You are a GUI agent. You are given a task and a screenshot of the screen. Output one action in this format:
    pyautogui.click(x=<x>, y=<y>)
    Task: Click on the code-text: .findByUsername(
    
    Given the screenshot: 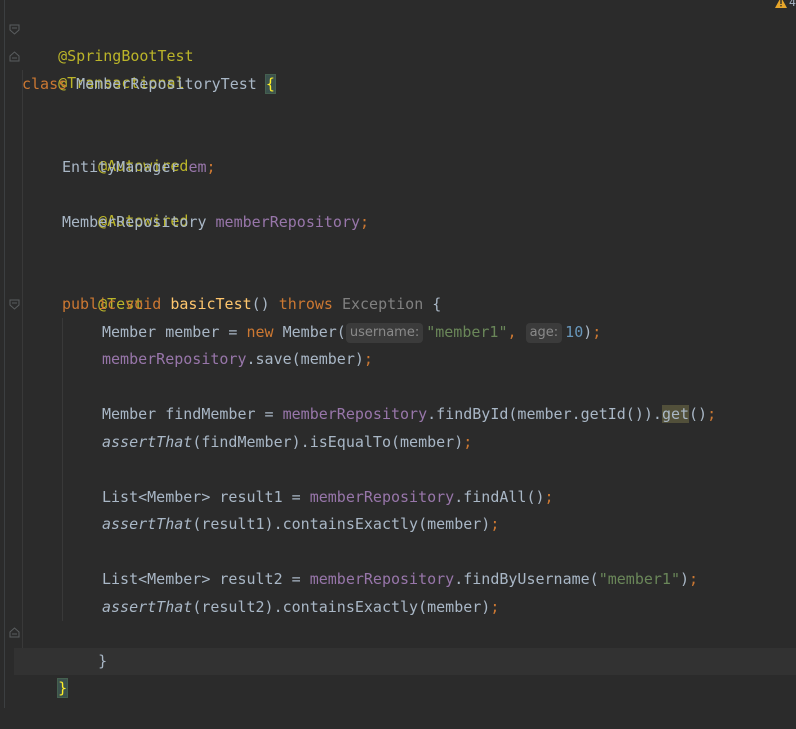 What is the action you would take?
    pyautogui.click(x=526, y=579)
    